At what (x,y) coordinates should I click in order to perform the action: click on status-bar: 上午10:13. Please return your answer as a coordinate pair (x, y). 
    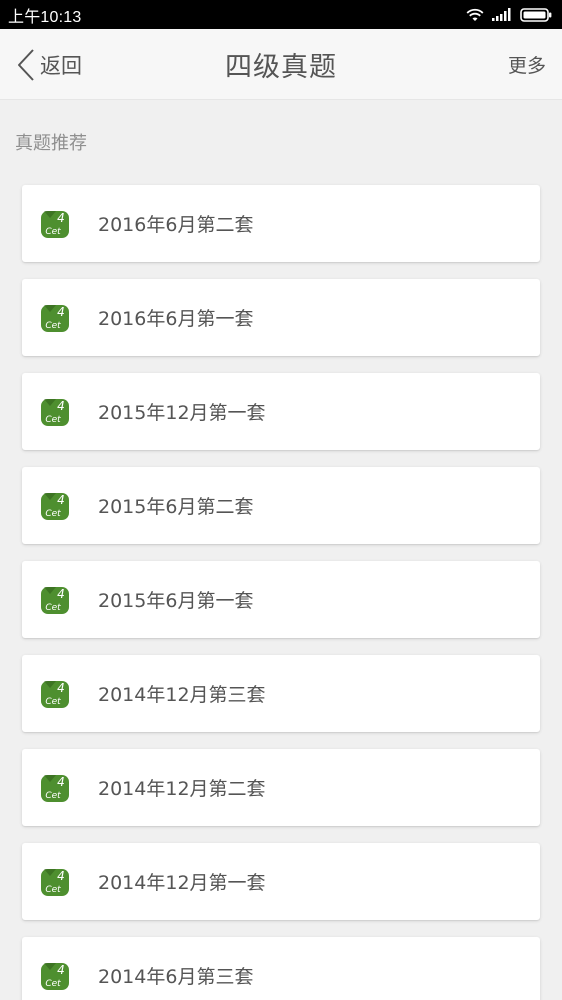
    Looking at the image, I should click on (281, 14).